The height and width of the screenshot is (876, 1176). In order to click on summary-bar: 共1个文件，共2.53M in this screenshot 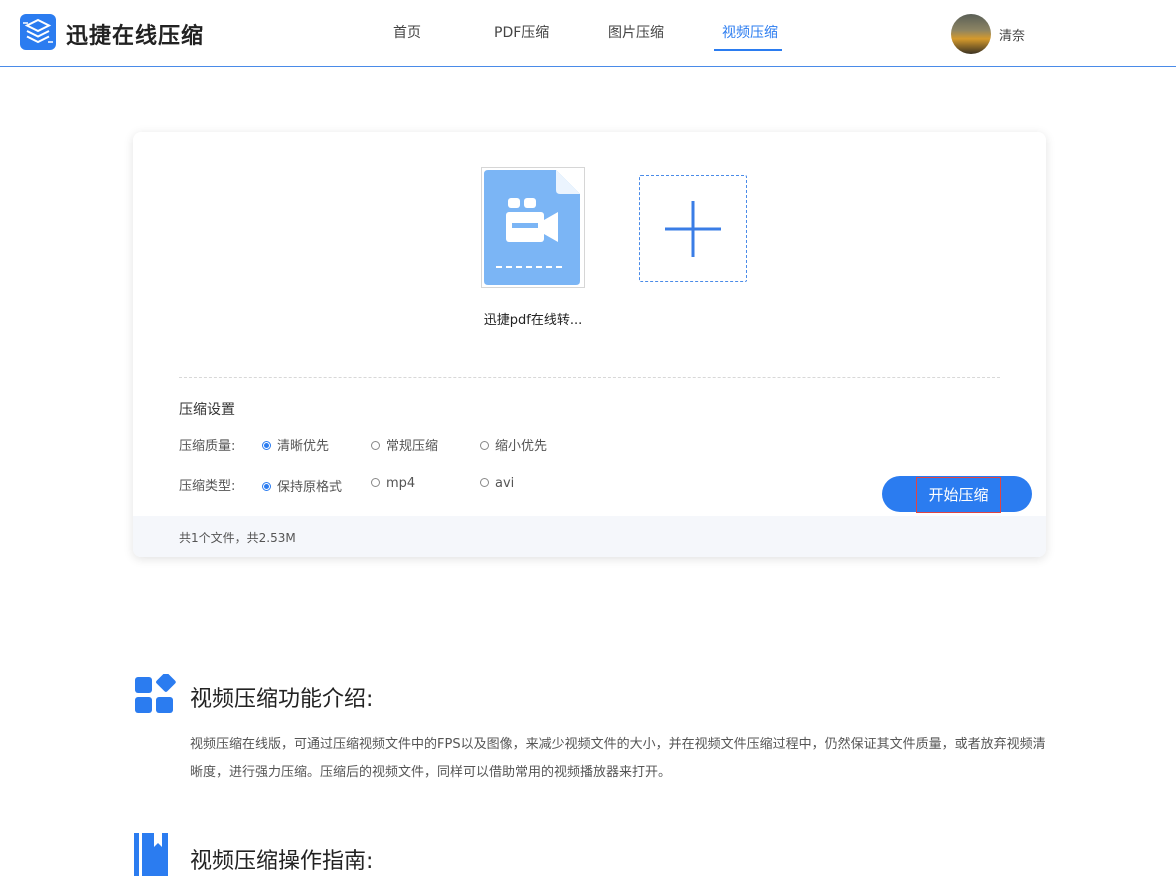, I will do `click(589, 536)`.